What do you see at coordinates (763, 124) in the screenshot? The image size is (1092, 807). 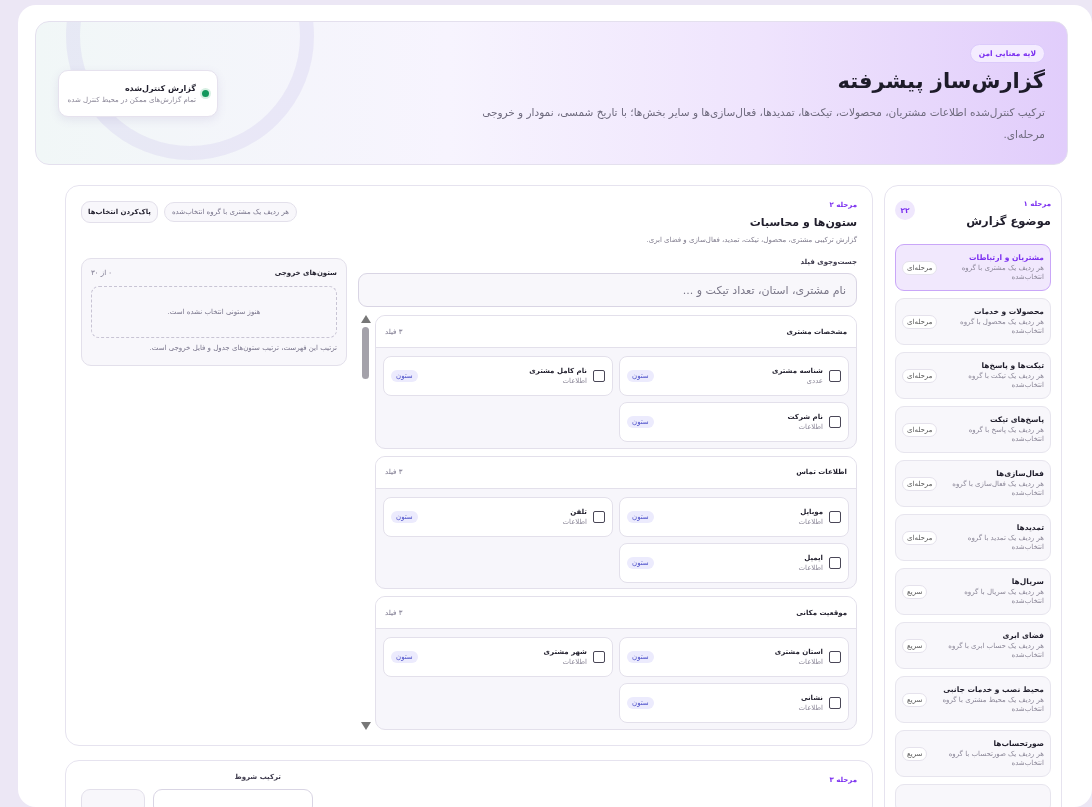 I see `page-description: ترکیب کنترل‌شده اطلاعات مشتریان، محصولات، تیکت‌ها، تمدیدها، فعال‌سازی‌ها و سایر بخش‌ها؛ با تاریخ شمسی، نمودار و خروجی مرحله‌ای.` at bounding box center [763, 124].